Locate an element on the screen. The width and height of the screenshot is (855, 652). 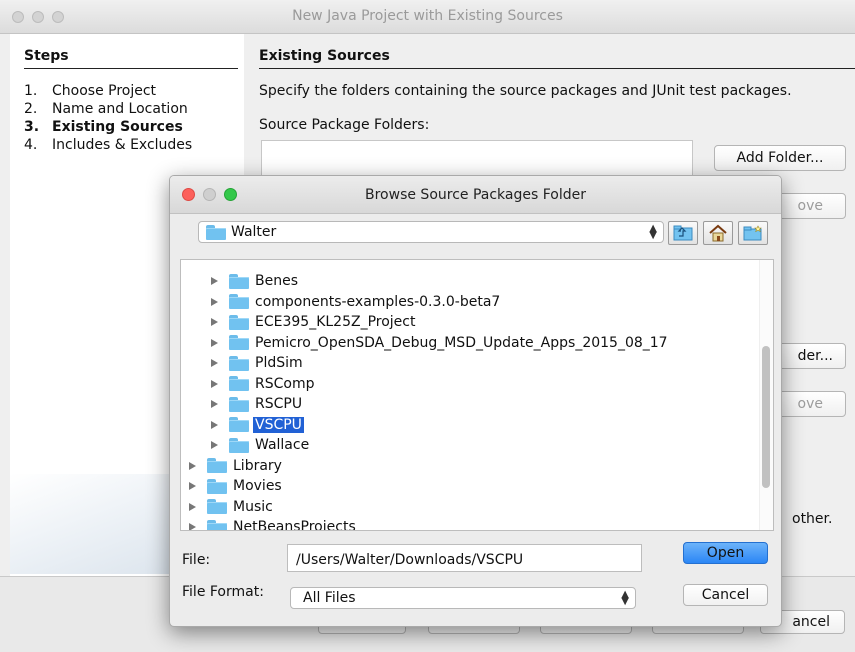
dialog-titlebar: Browse Source Packages Folder is located at coordinates (475, 195).